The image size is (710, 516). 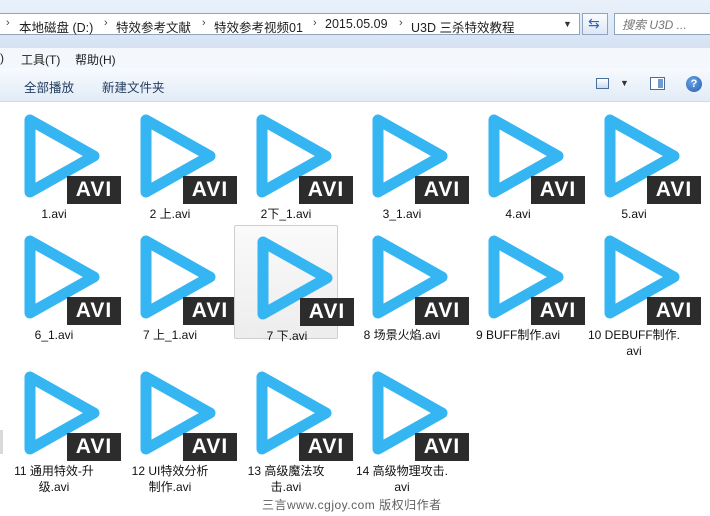 I want to click on view-options-icon, so click(x=602, y=83).